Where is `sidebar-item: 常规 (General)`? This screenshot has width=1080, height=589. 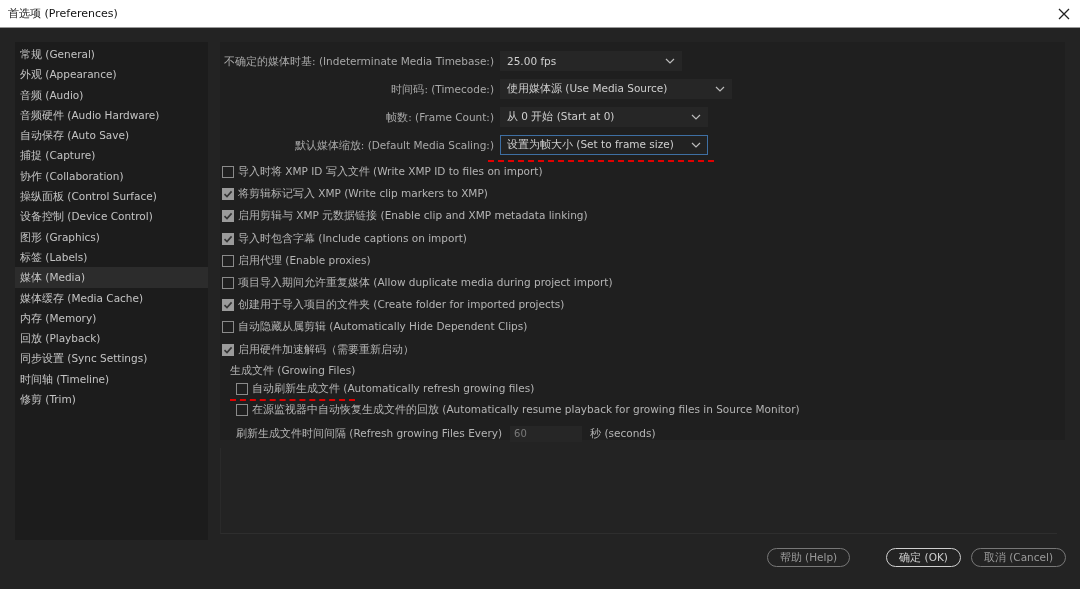 sidebar-item: 常规 (General) is located at coordinates (111, 54).